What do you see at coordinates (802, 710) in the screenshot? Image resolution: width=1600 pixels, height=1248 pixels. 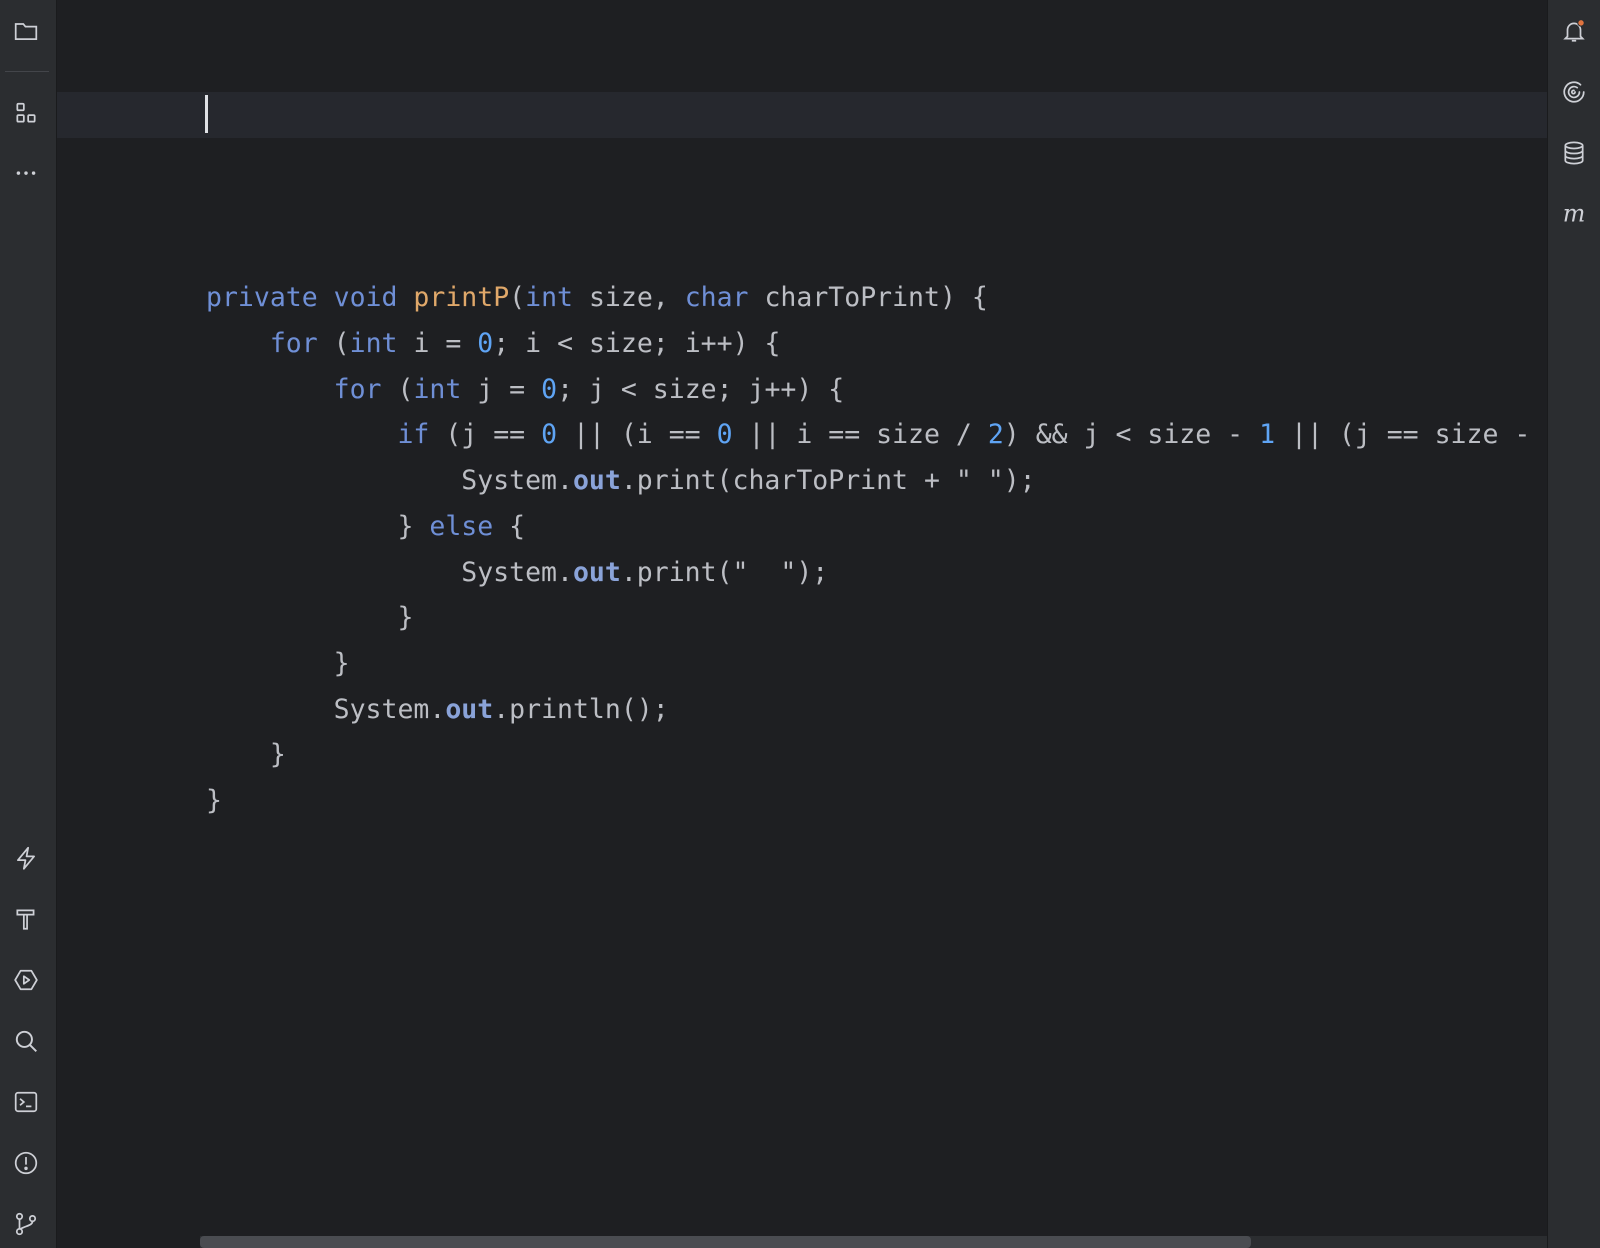 I see `code-line: System.out.println();` at bounding box center [802, 710].